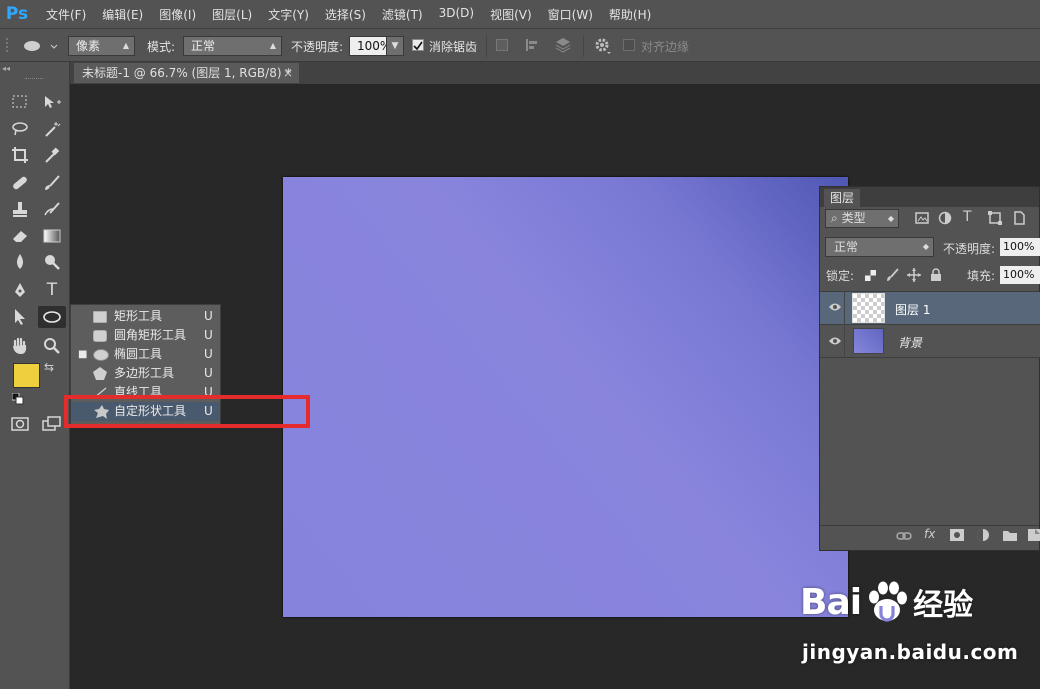 The image size is (1040, 689). What do you see at coordinates (840, 276) in the screenshot?
I see `lock-label: 锁定:` at bounding box center [840, 276].